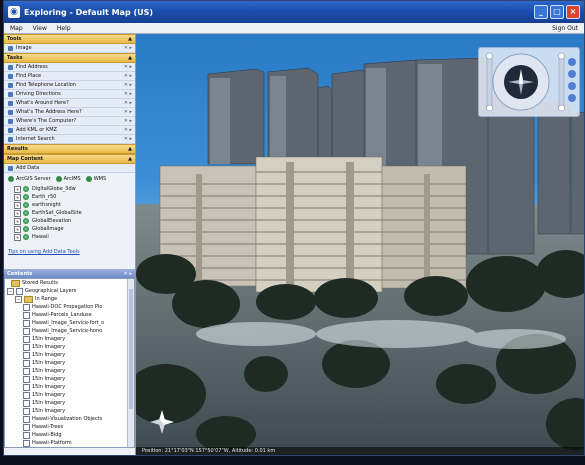 This screenshot has width=585, height=465. Describe the element at coordinates (69, 299) in the screenshot. I see `in-range-node: − In Range` at that location.